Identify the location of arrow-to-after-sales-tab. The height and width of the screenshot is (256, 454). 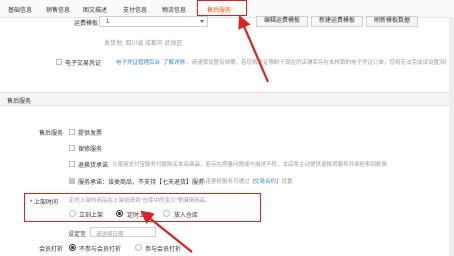
(254, 48).